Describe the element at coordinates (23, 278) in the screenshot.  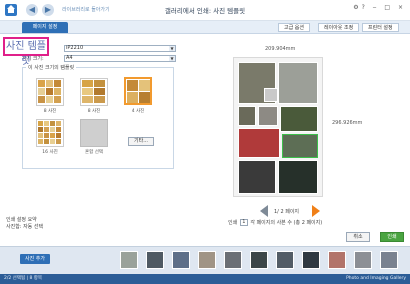
I see `status-left: 2/2 선택됨 | 8 항목` at that location.